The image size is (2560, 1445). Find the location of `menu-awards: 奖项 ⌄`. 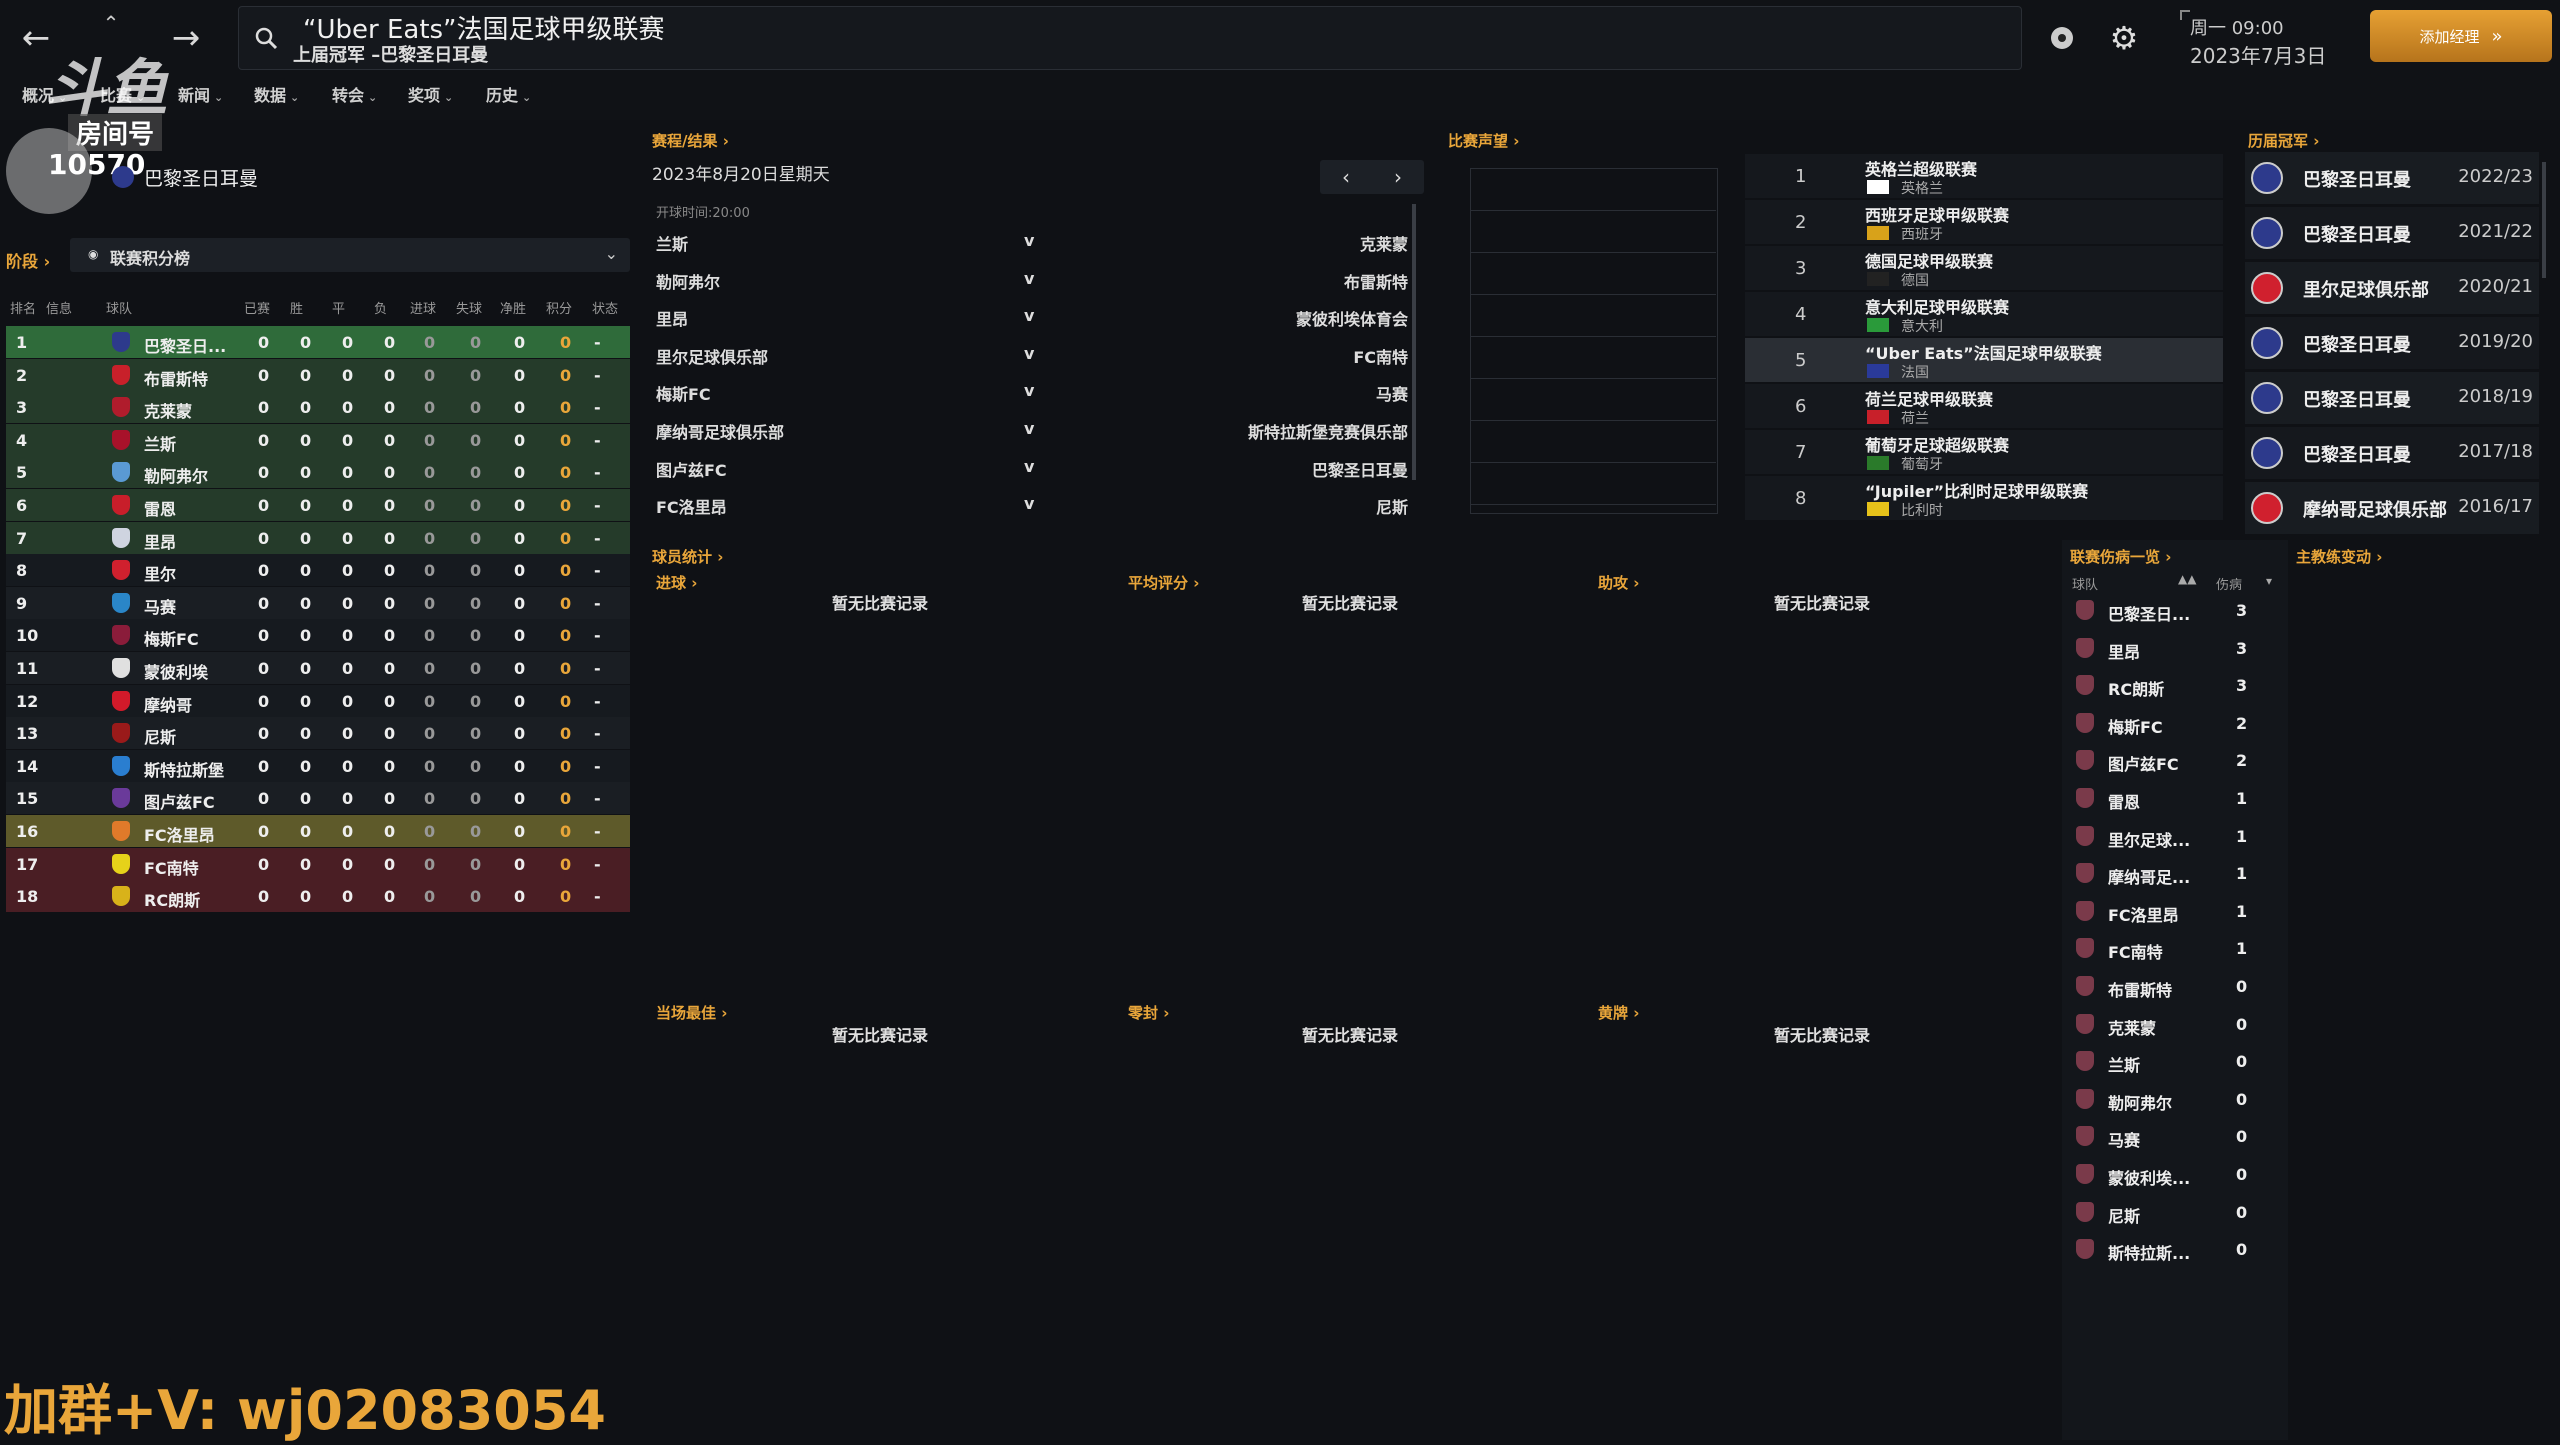

menu-awards: 奖项 ⌄ is located at coordinates (430, 94).